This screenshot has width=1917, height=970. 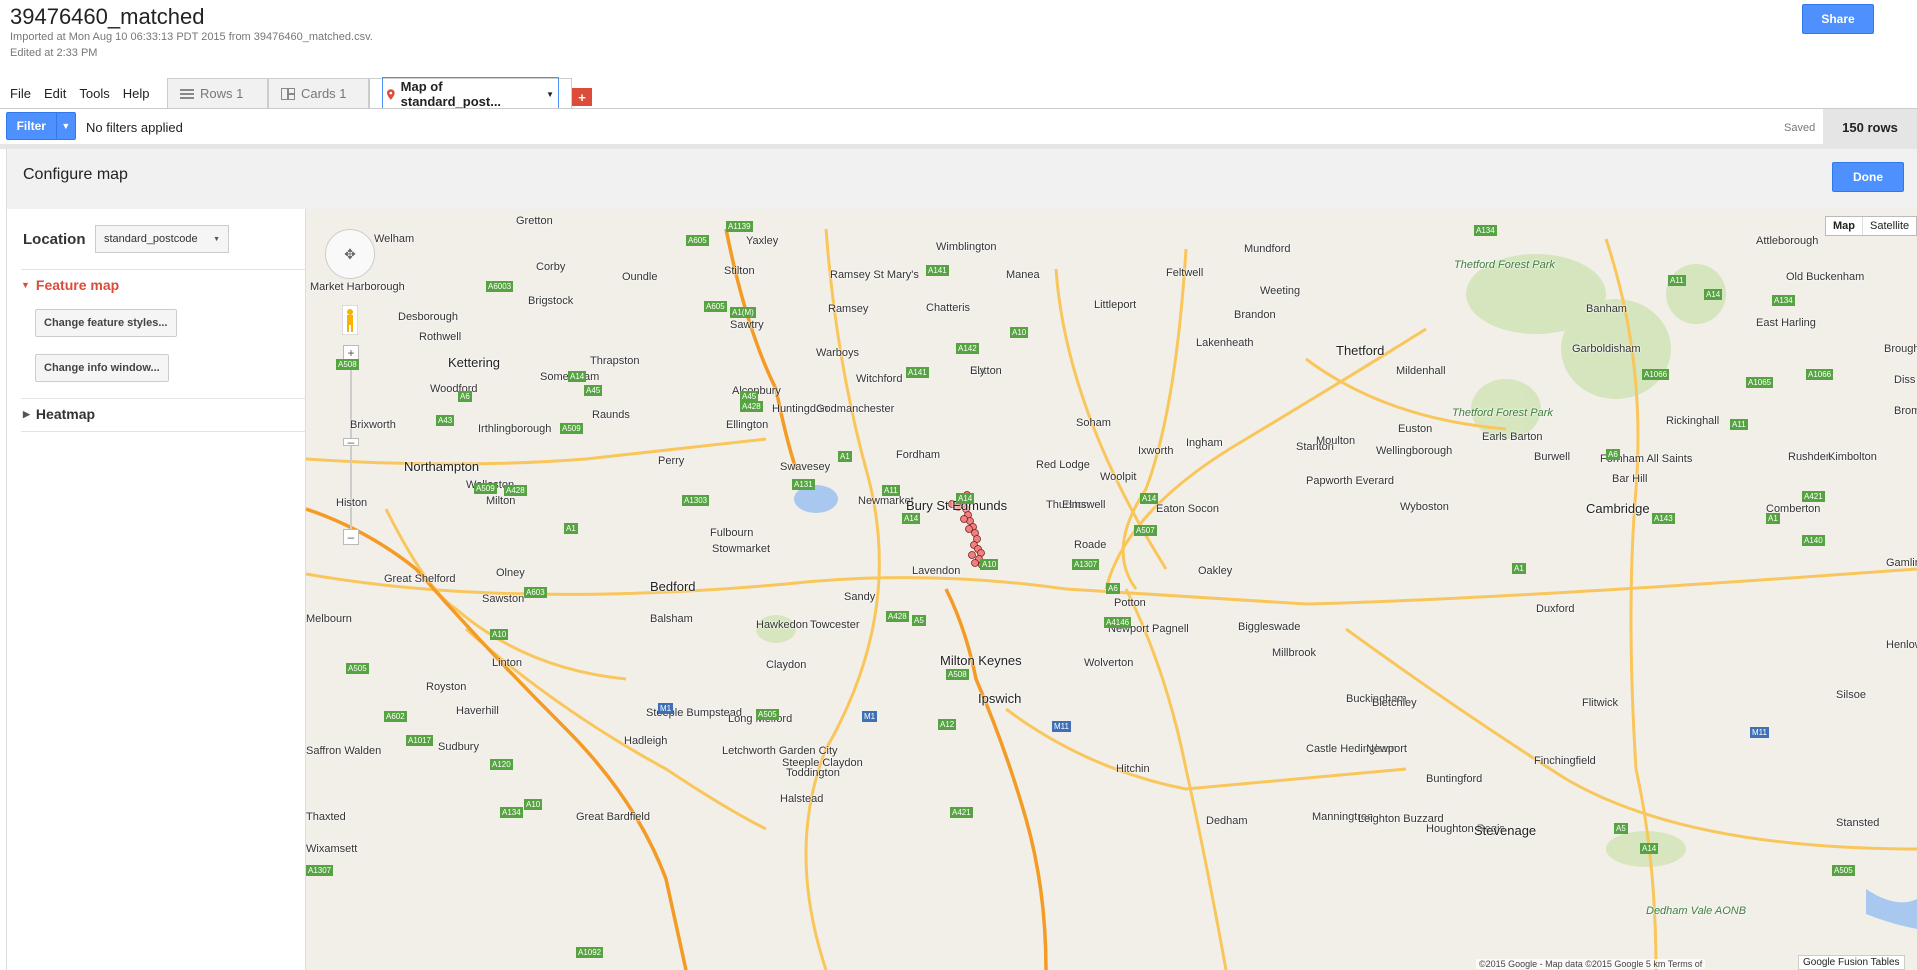 I want to click on road-marker: A507, so click(x=1145, y=530).